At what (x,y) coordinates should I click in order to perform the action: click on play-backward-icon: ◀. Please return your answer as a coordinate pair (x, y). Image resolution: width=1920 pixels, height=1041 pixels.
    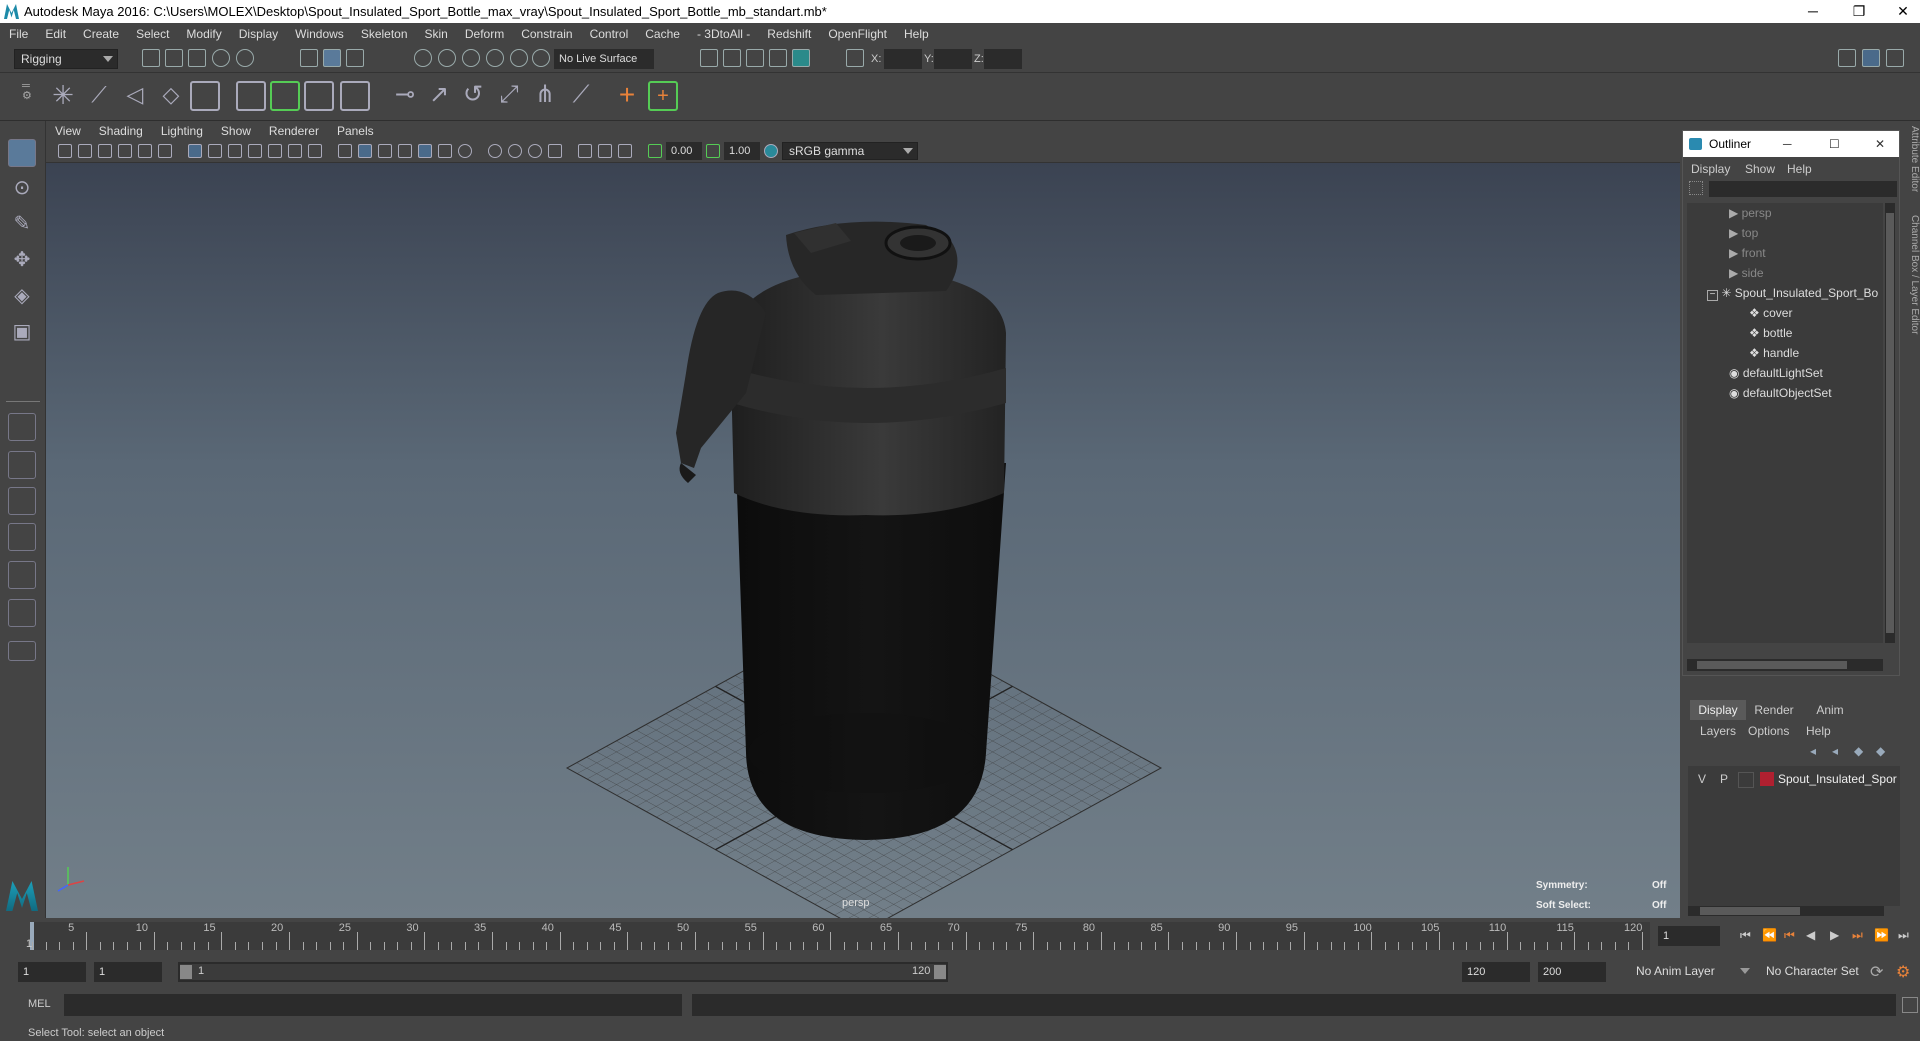
    Looking at the image, I should click on (1813, 935).